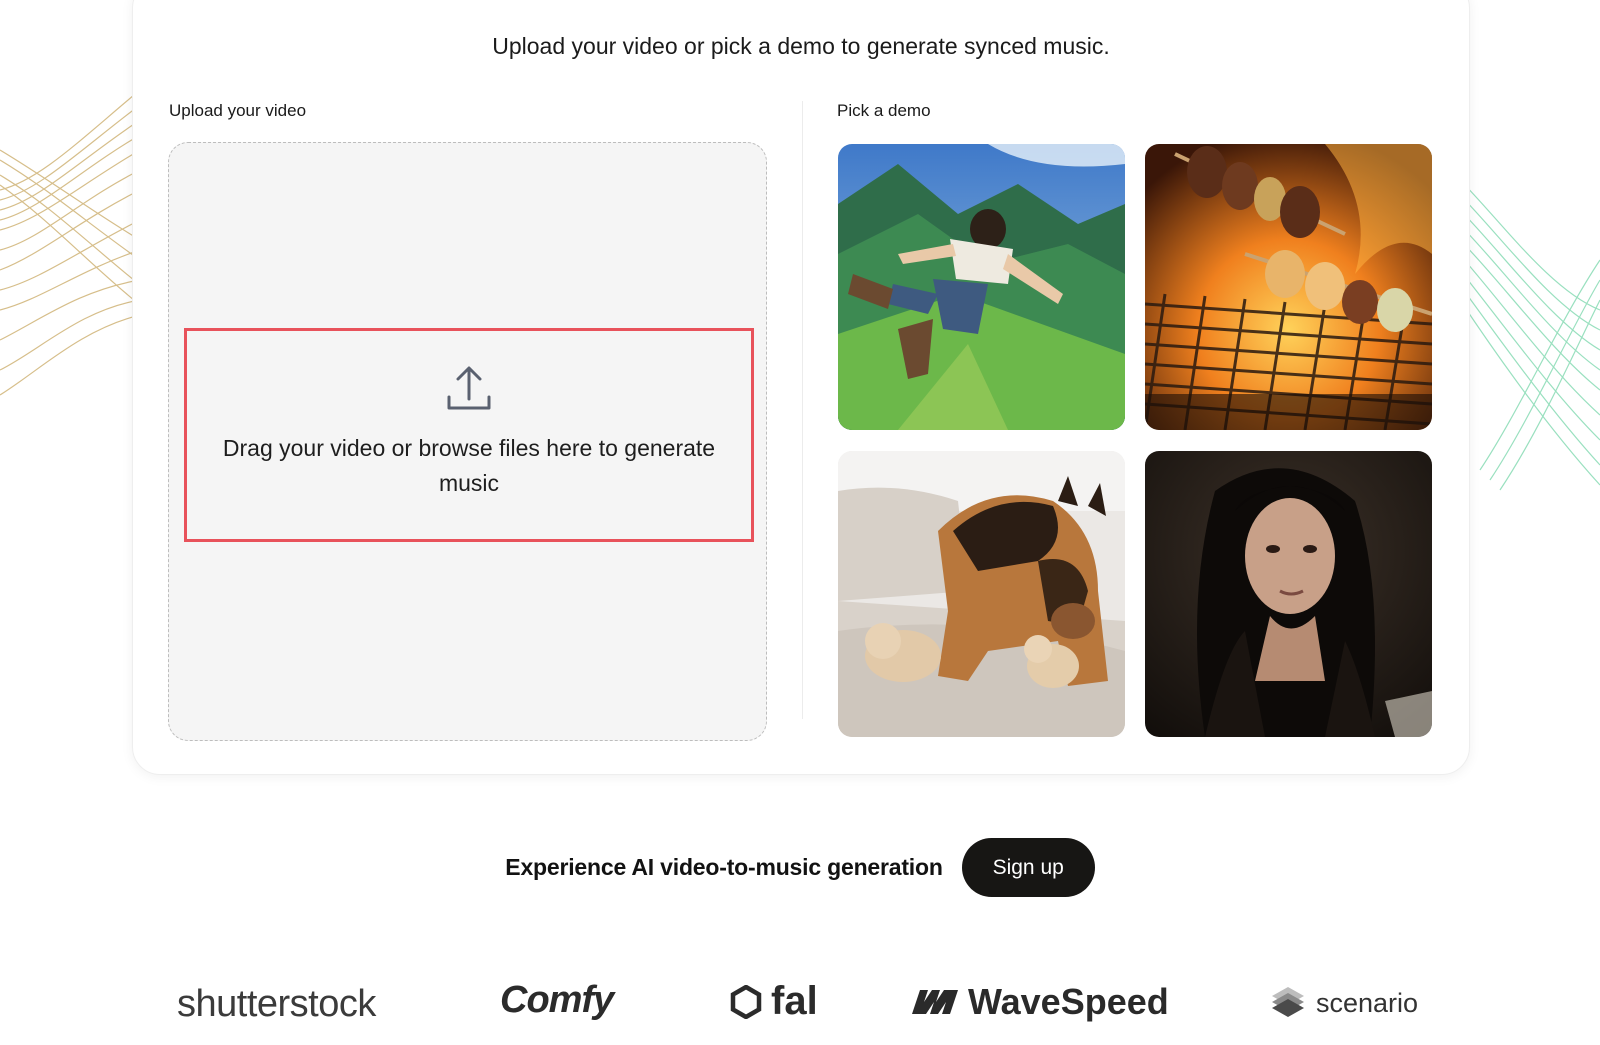 The width and height of the screenshot is (1600, 1045). What do you see at coordinates (935, 1002) in the screenshot?
I see `wavespeed-mark-icon` at bounding box center [935, 1002].